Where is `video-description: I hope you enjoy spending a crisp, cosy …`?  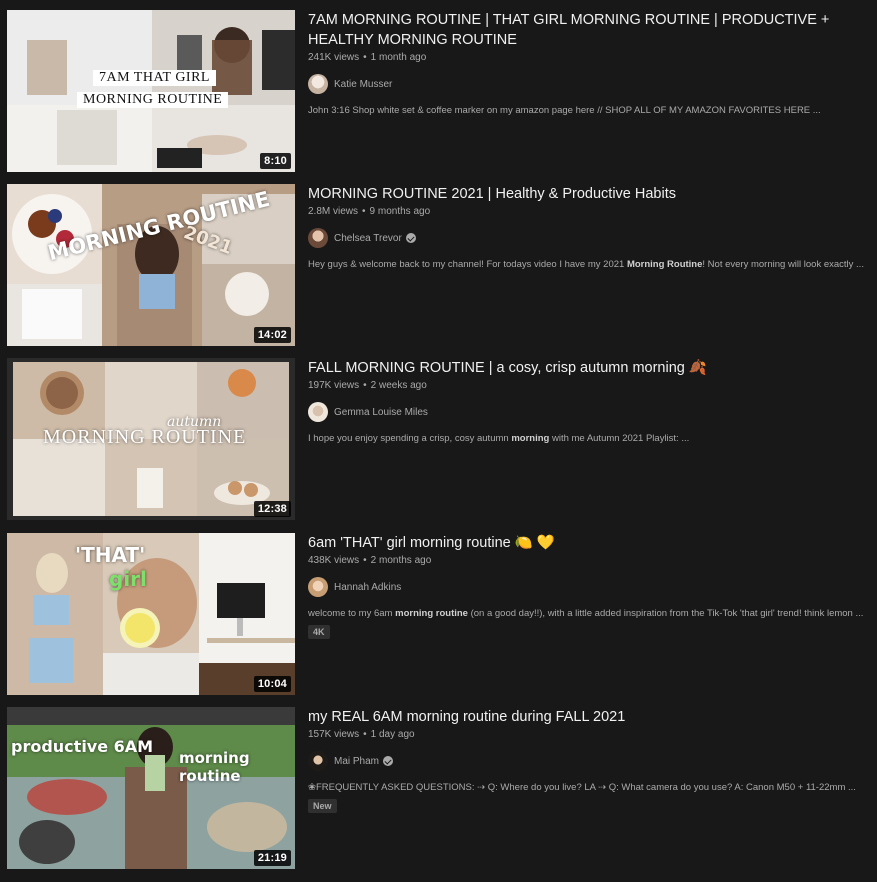 video-description: I hope you enjoy spending a crisp, cosy … is located at coordinates (499, 438).